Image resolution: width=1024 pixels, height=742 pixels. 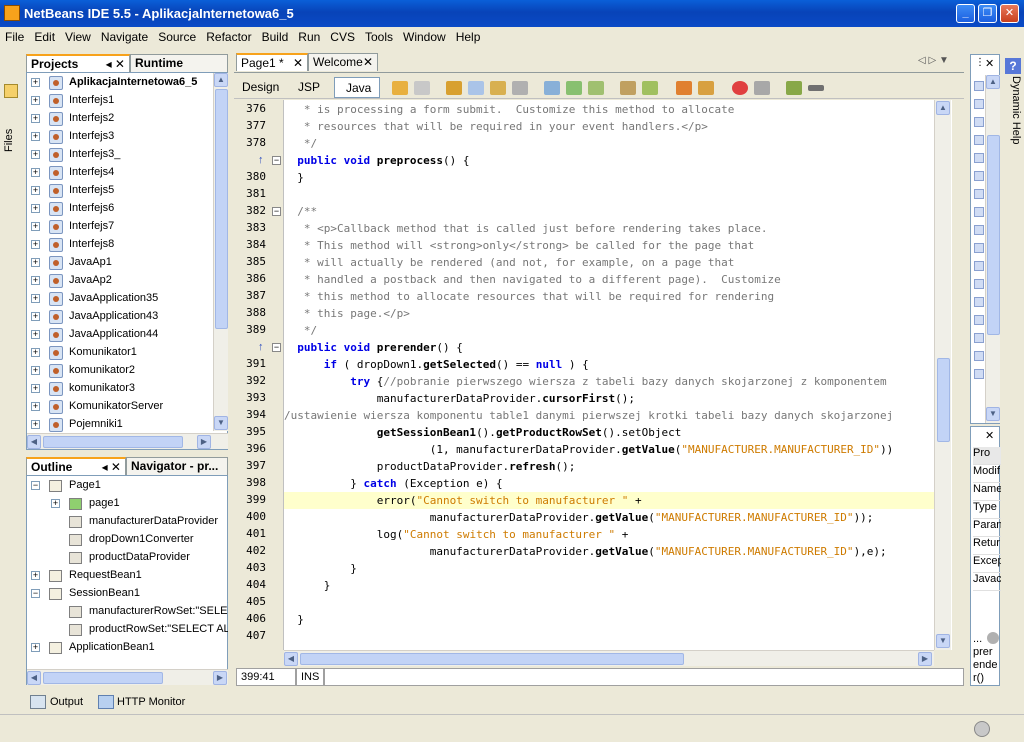 I want to click on menu-help: Help, so click(x=468, y=35).